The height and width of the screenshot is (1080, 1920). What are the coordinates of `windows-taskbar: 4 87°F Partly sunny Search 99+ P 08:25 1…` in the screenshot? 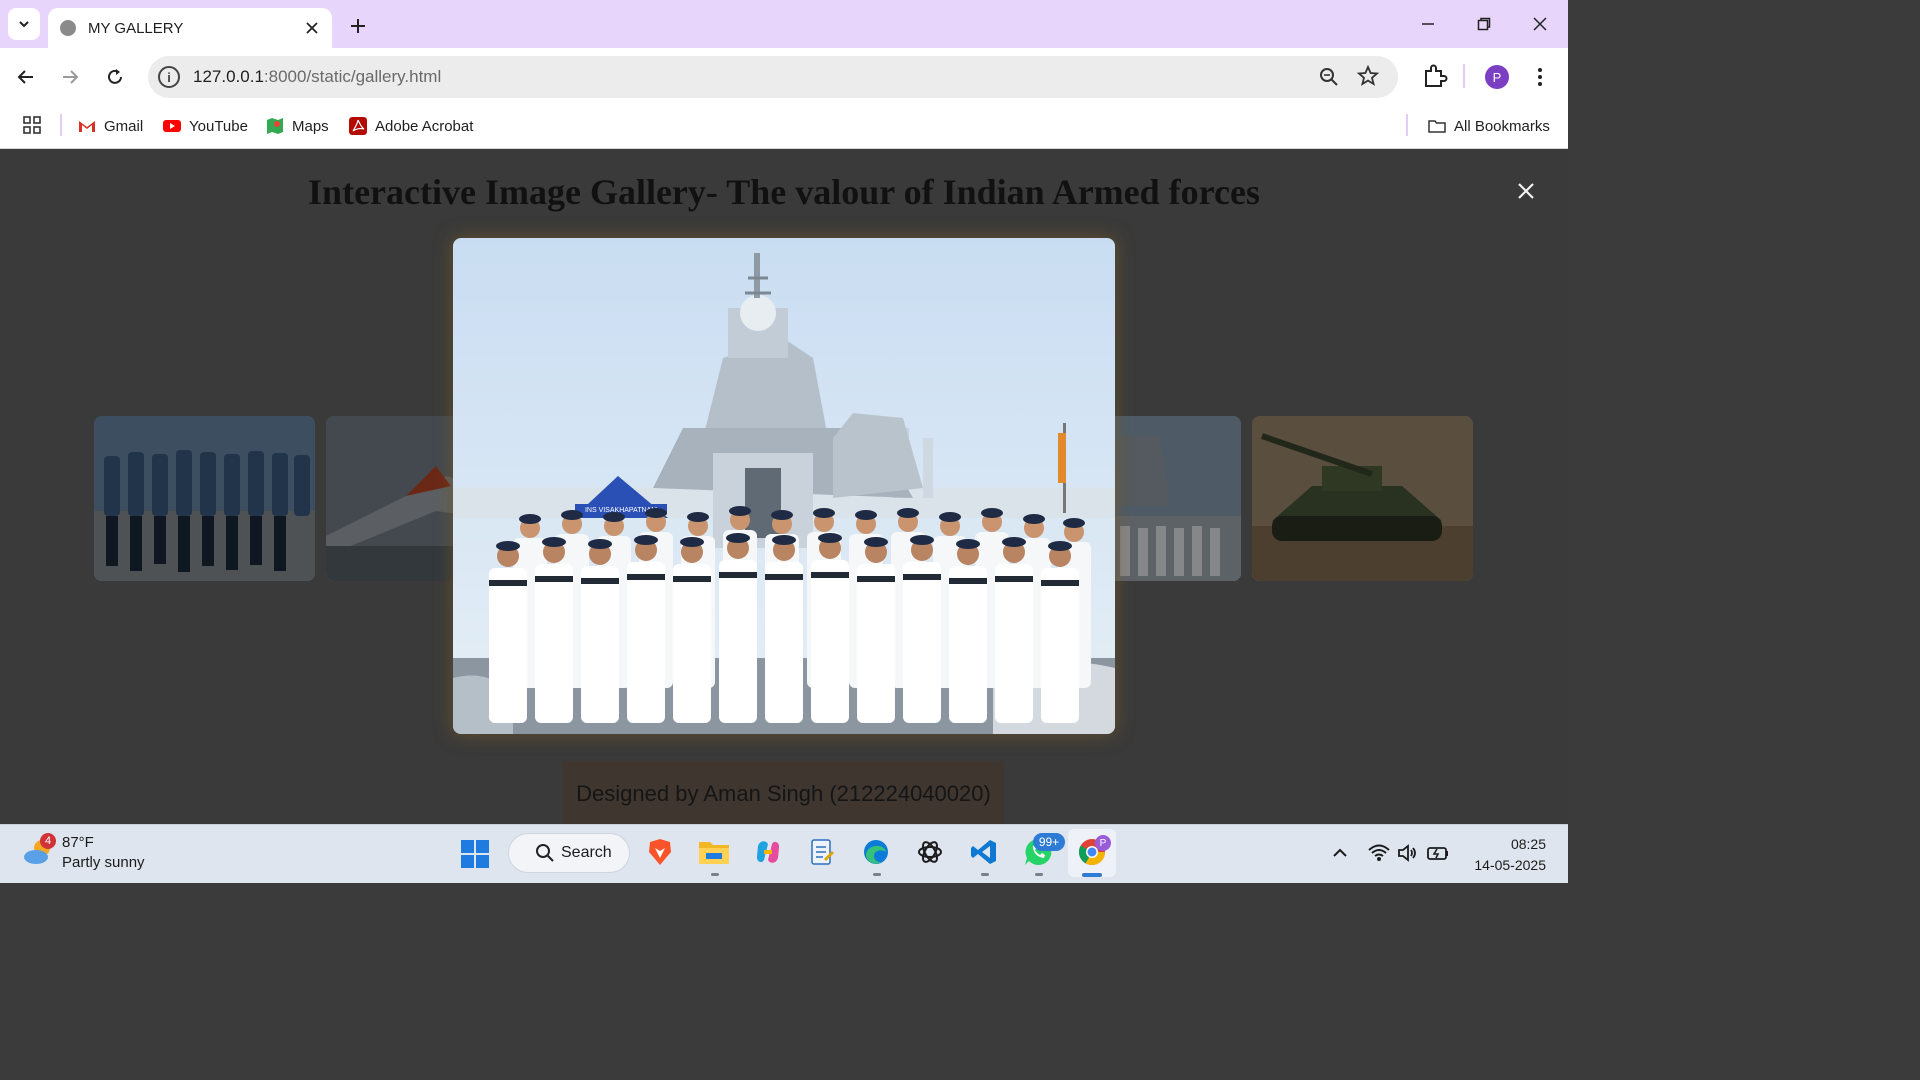 It's located at (784, 853).